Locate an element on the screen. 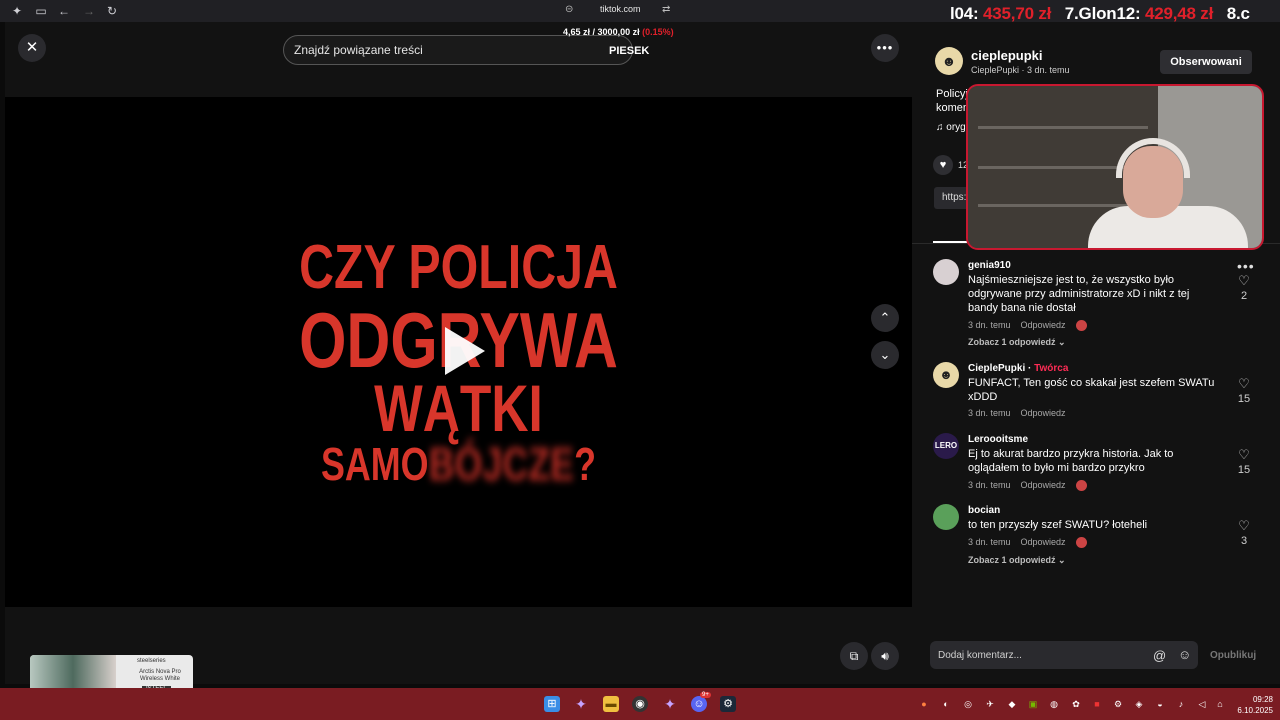 The image size is (1280, 720). windows-start-icon: ⊞ is located at coordinates (552, 704).